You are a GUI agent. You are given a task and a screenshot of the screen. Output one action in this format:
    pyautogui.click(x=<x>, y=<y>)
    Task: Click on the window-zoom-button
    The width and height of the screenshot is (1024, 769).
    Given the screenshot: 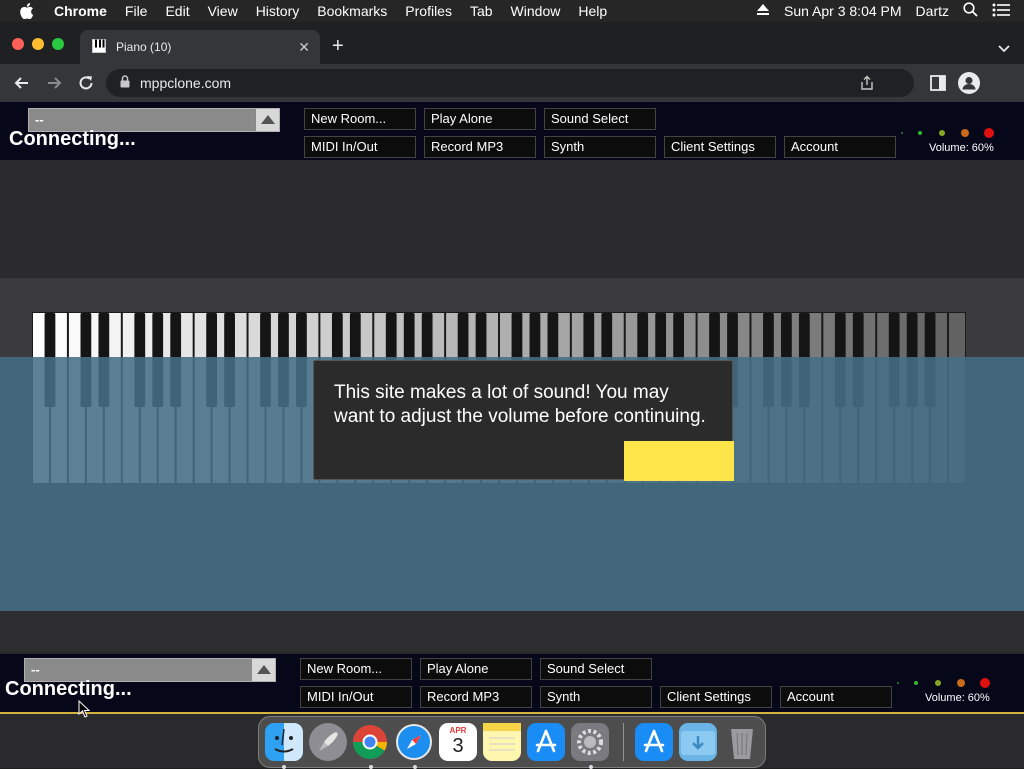 What is the action you would take?
    pyautogui.click(x=58, y=44)
    